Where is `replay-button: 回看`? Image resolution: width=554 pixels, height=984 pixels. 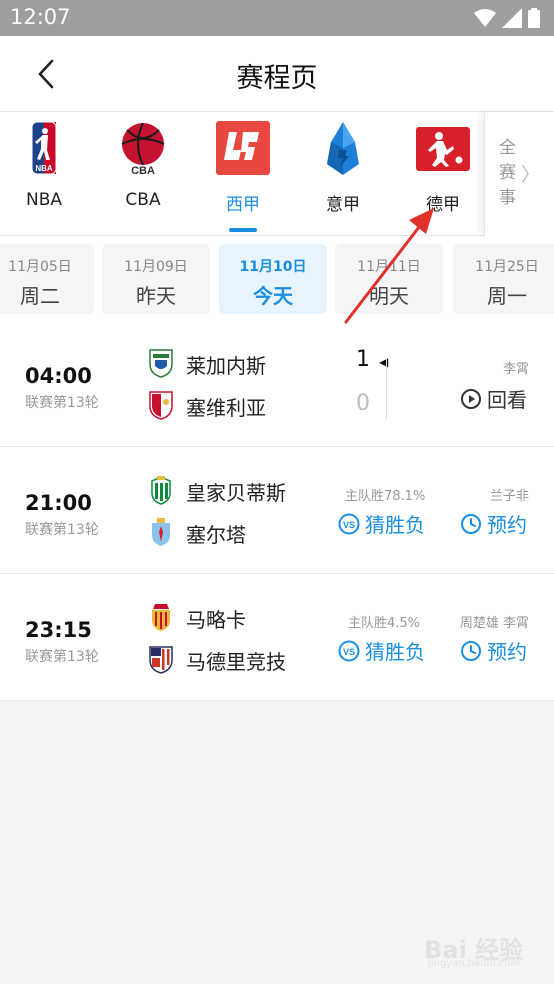 replay-button: 回看 is located at coordinates (493, 398).